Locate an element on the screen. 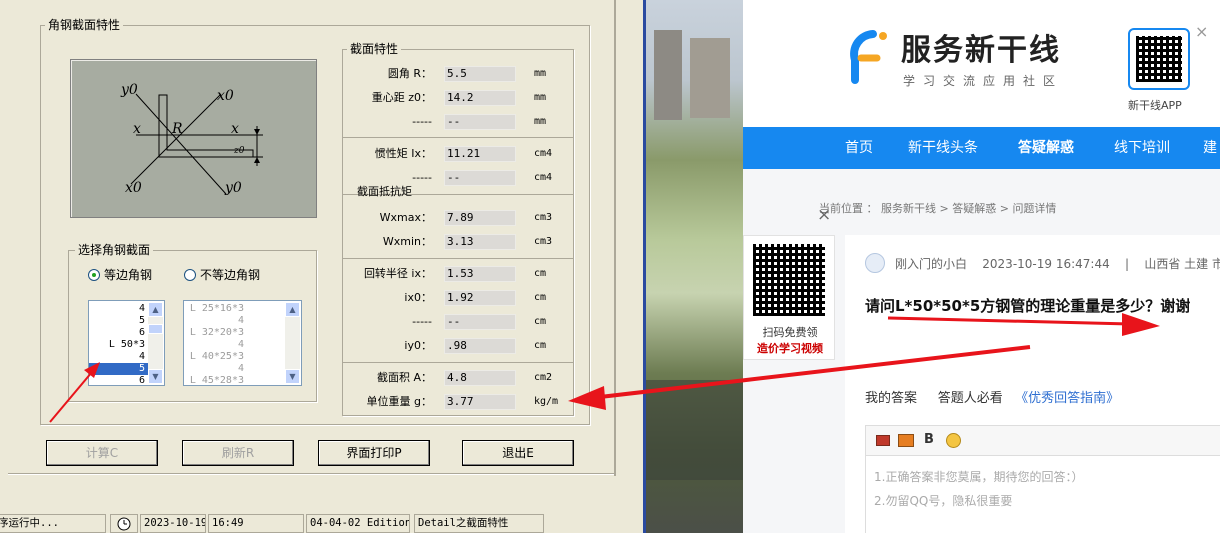  red-arrow-list is located at coordinates (71, 397).